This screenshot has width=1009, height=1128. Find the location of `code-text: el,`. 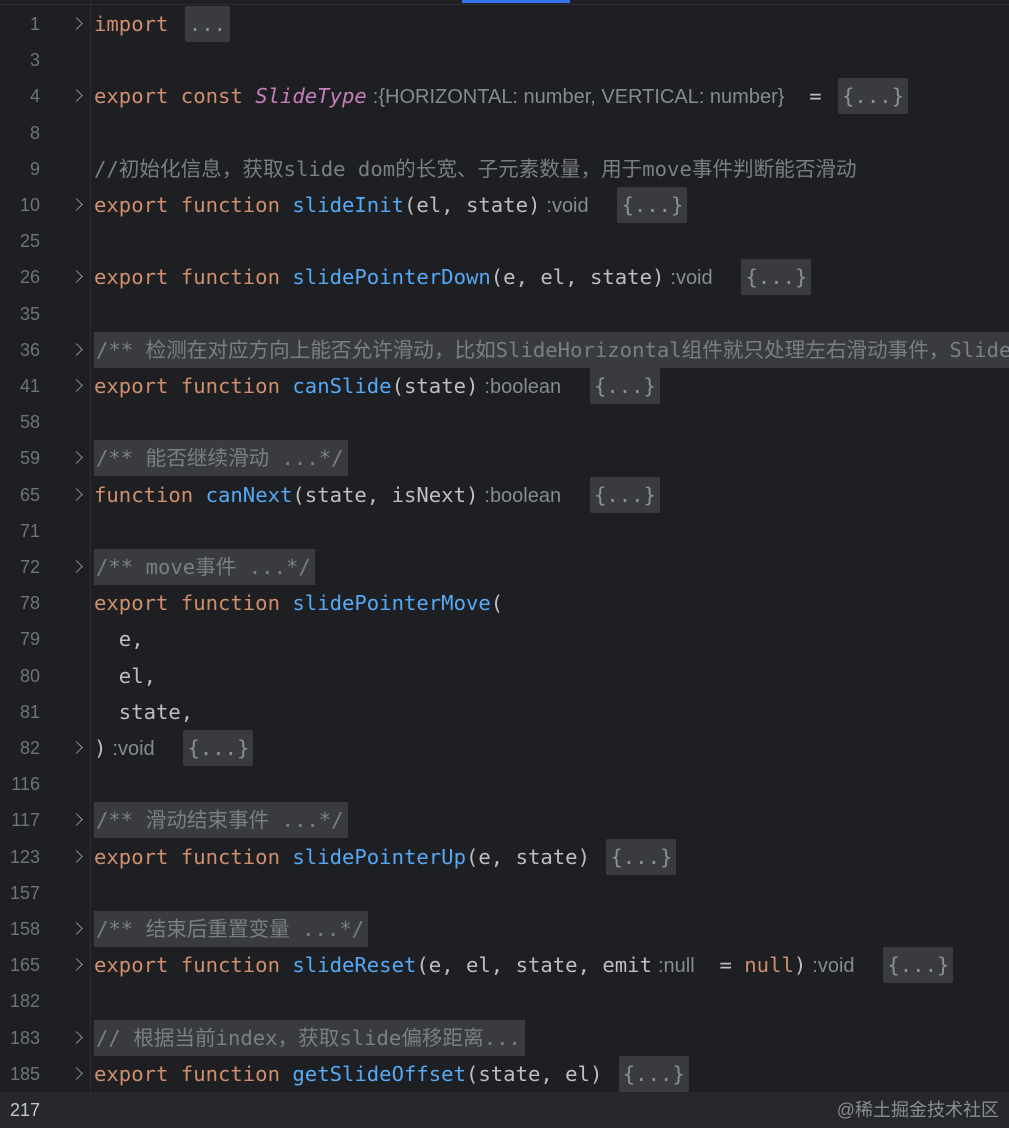

code-text: el, is located at coordinates (125, 676).